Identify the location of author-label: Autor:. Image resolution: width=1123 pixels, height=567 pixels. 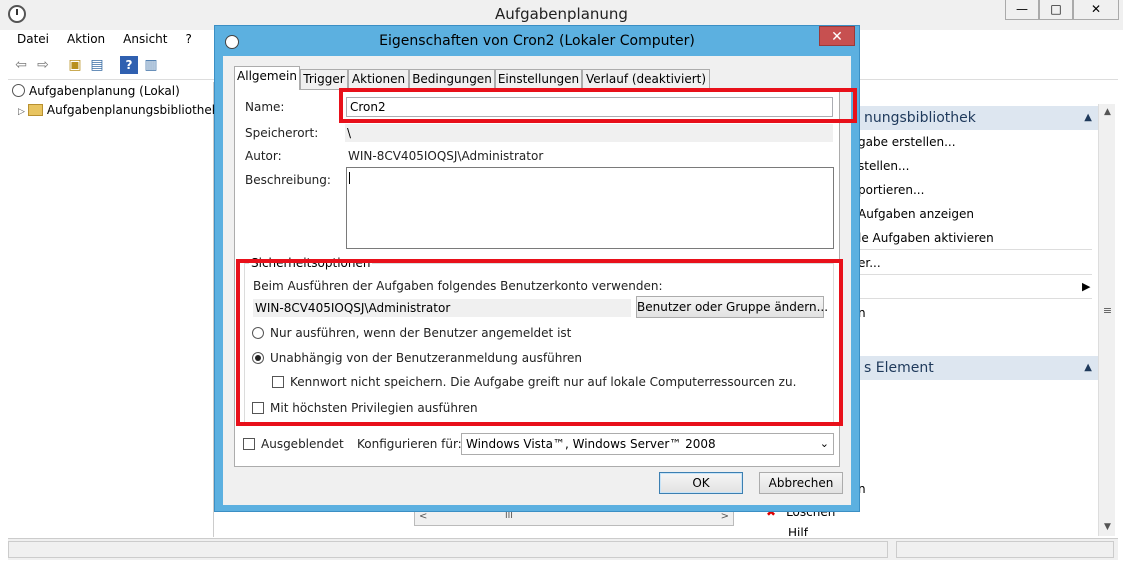
(263, 156).